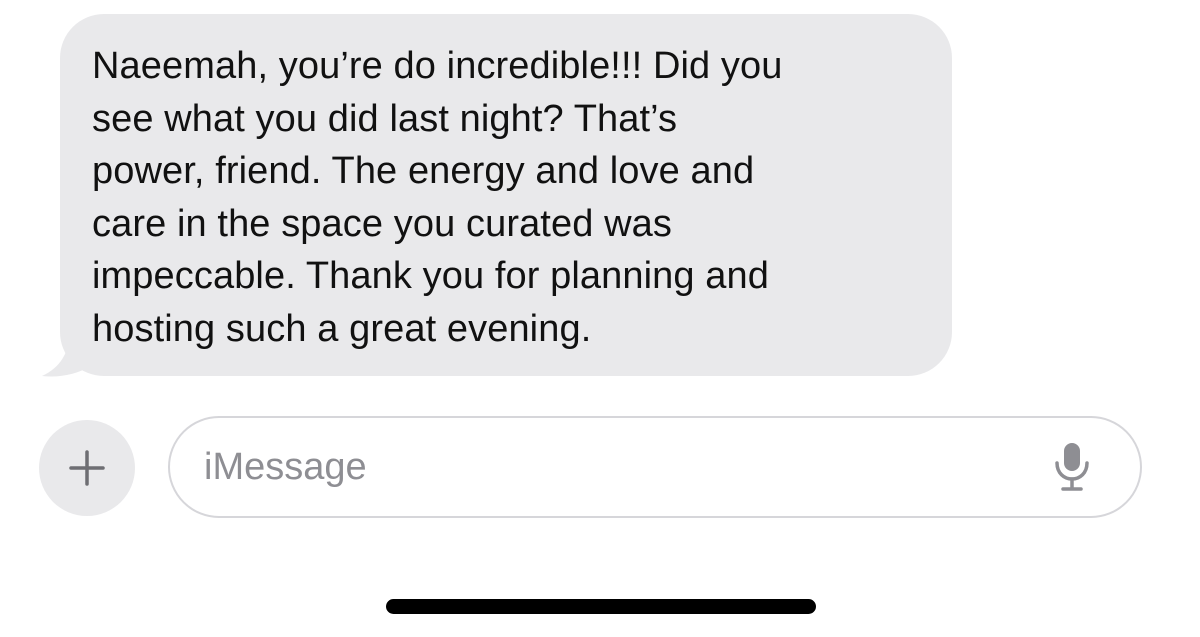 This screenshot has height=637, width=1200. I want to click on message-input-placeholder: iMessage, so click(285, 466).